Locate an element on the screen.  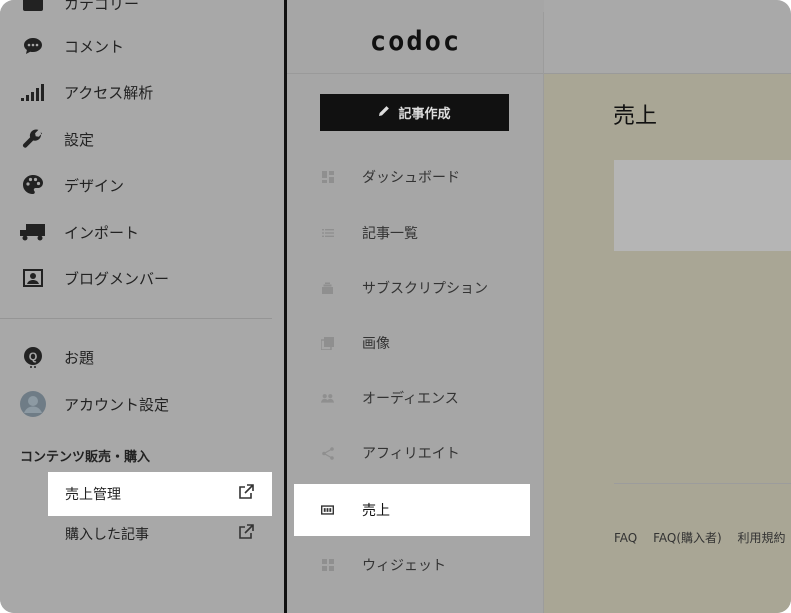
member-card-icon is located at coordinates (33, 278).